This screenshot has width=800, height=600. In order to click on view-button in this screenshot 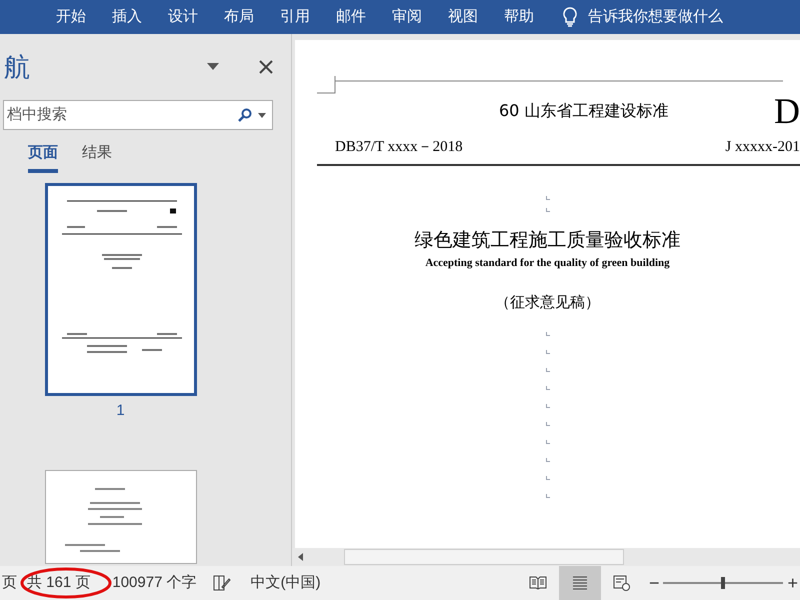, I will do `click(579, 583)`.